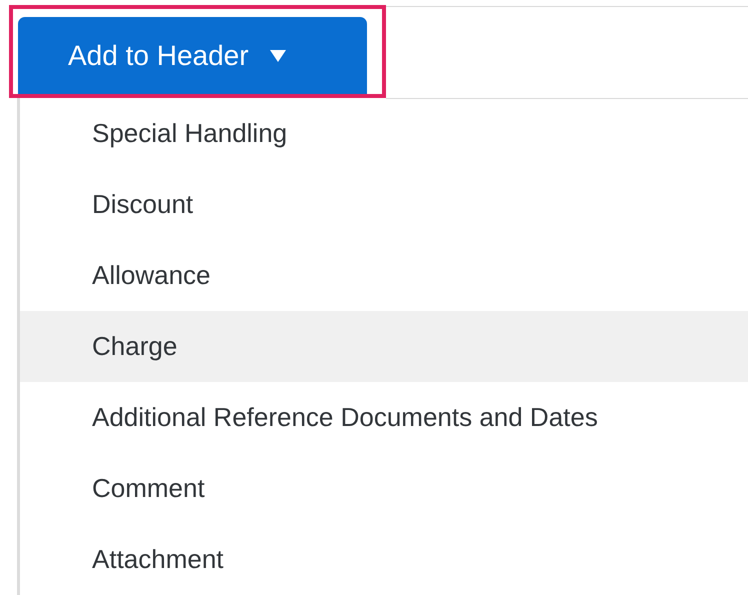 The width and height of the screenshot is (748, 595). What do you see at coordinates (384, 204) in the screenshot?
I see `menu-item: Discount` at bounding box center [384, 204].